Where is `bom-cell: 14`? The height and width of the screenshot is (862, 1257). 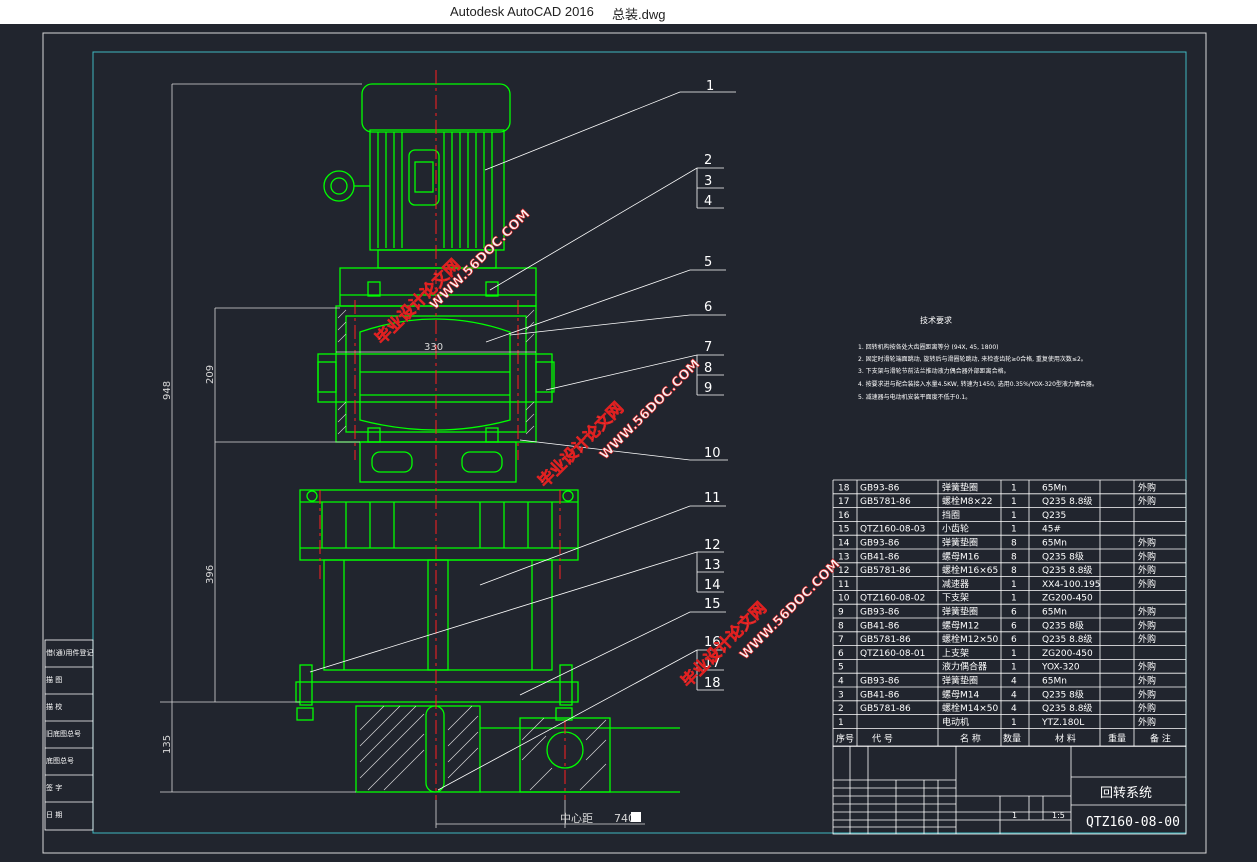
bom-cell: 14 is located at coordinates (844, 544).